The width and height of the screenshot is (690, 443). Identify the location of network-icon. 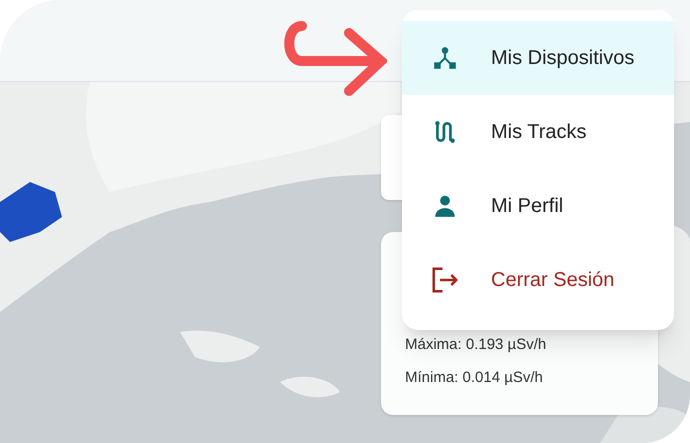
(445, 58).